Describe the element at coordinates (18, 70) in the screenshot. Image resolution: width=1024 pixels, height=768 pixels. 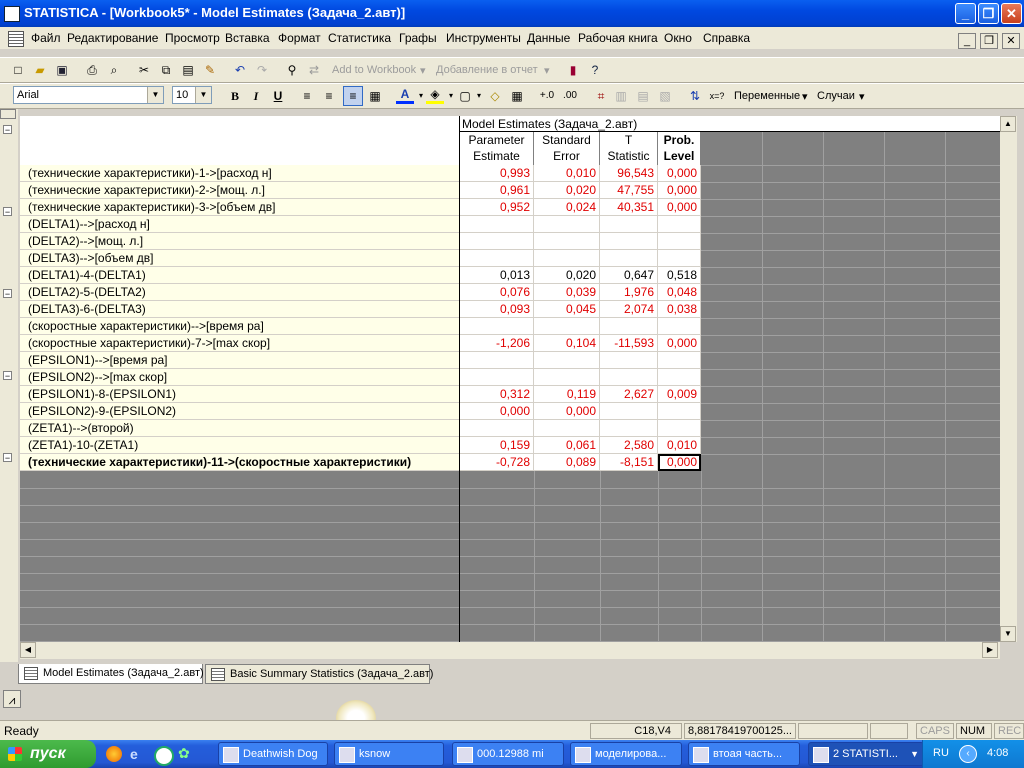
I see `new-icon: □` at that location.